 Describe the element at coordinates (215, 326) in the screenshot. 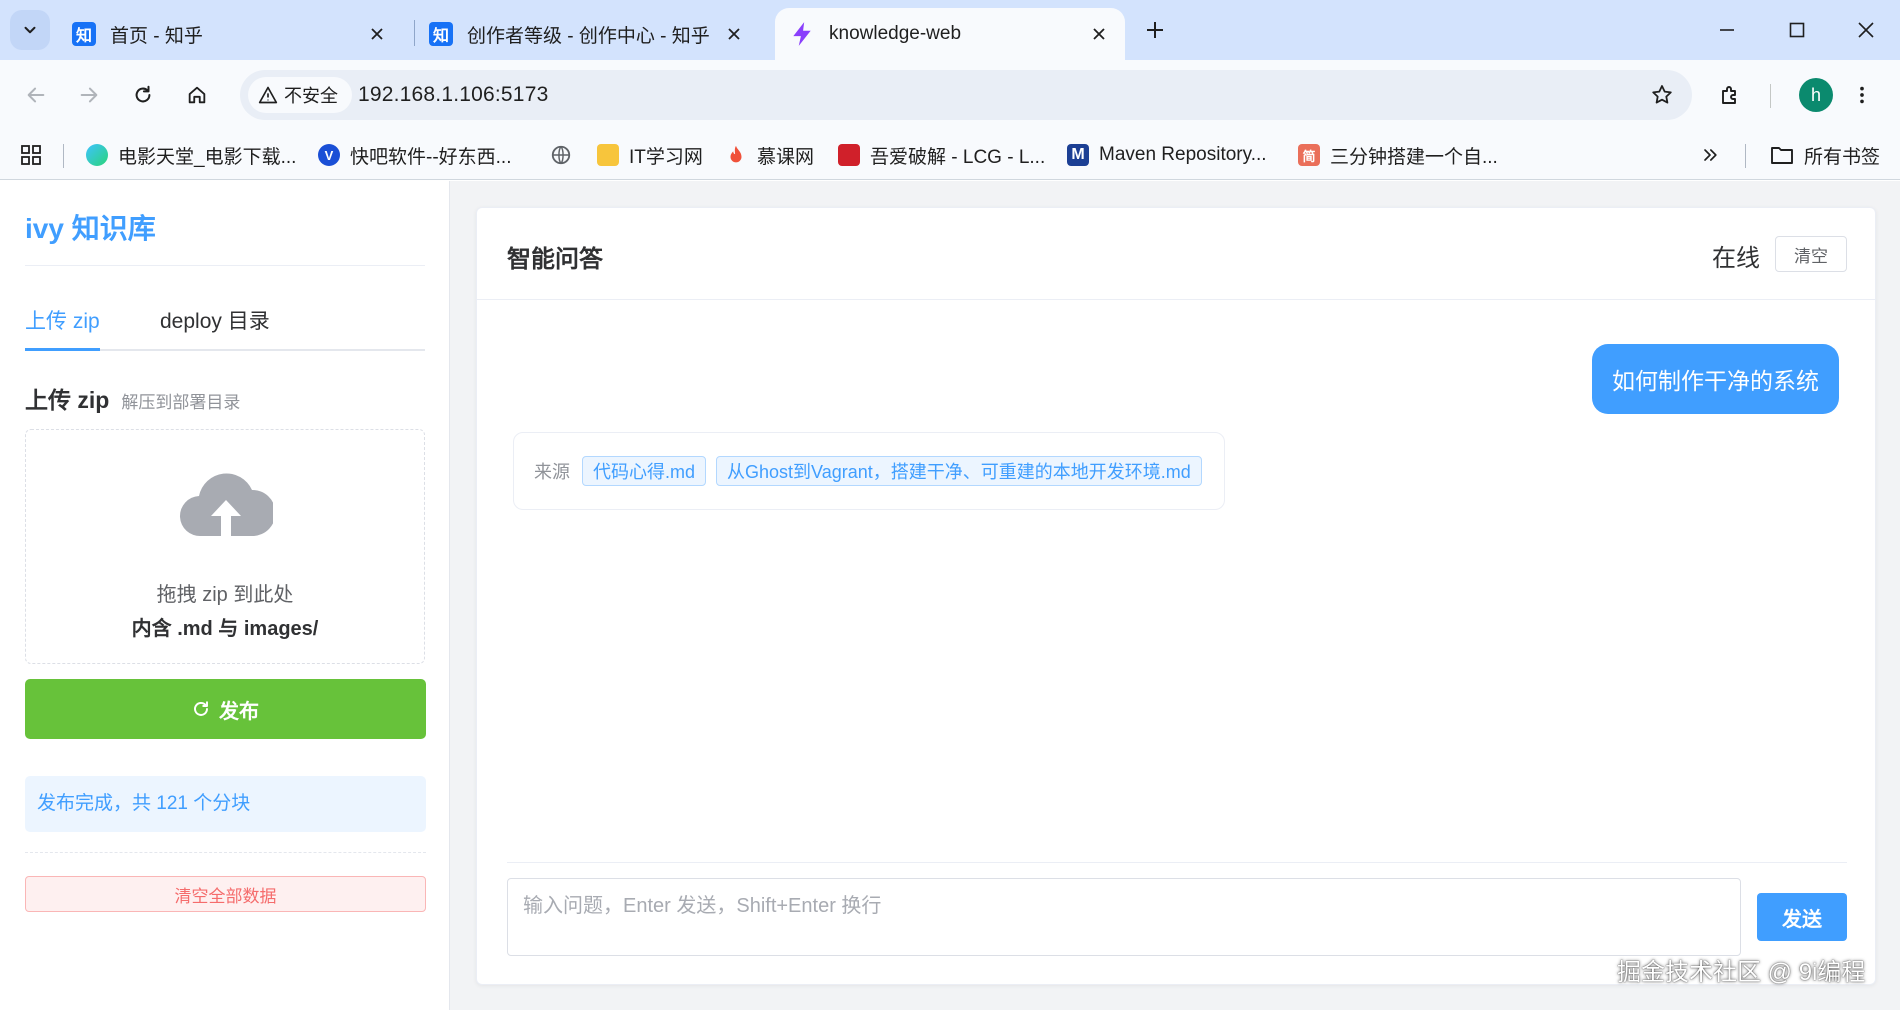

I see `tab-deploy-dir: deploy 目录` at that location.